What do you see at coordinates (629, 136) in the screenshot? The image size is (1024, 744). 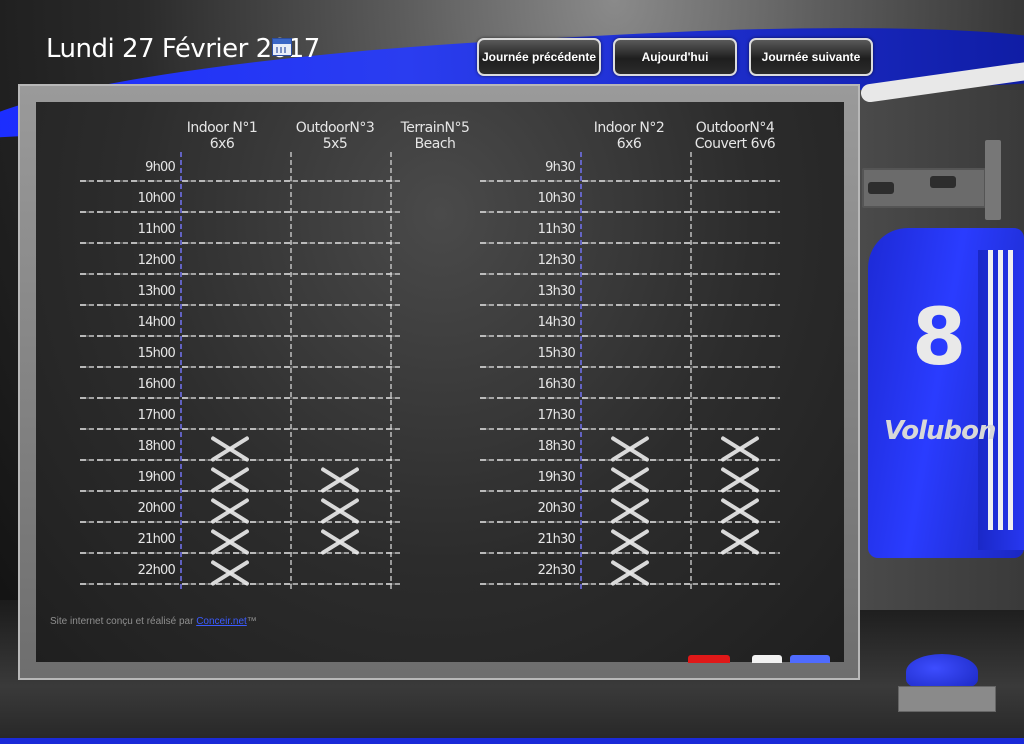 I see `court-header: Indoor N°2 6x6` at bounding box center [629, 136].